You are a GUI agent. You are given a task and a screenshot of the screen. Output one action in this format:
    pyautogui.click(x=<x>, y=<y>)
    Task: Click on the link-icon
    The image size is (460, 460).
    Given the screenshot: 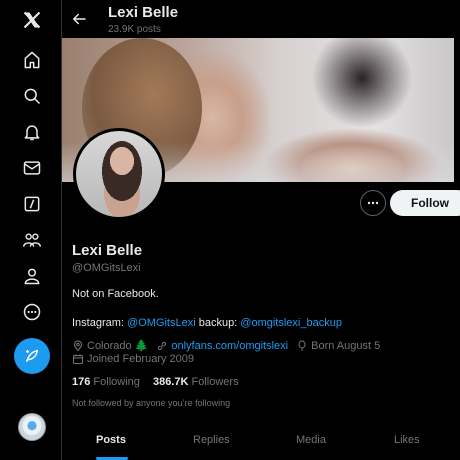 What is the action you would take?
    pyautogui.click(x=162, y=346)
    